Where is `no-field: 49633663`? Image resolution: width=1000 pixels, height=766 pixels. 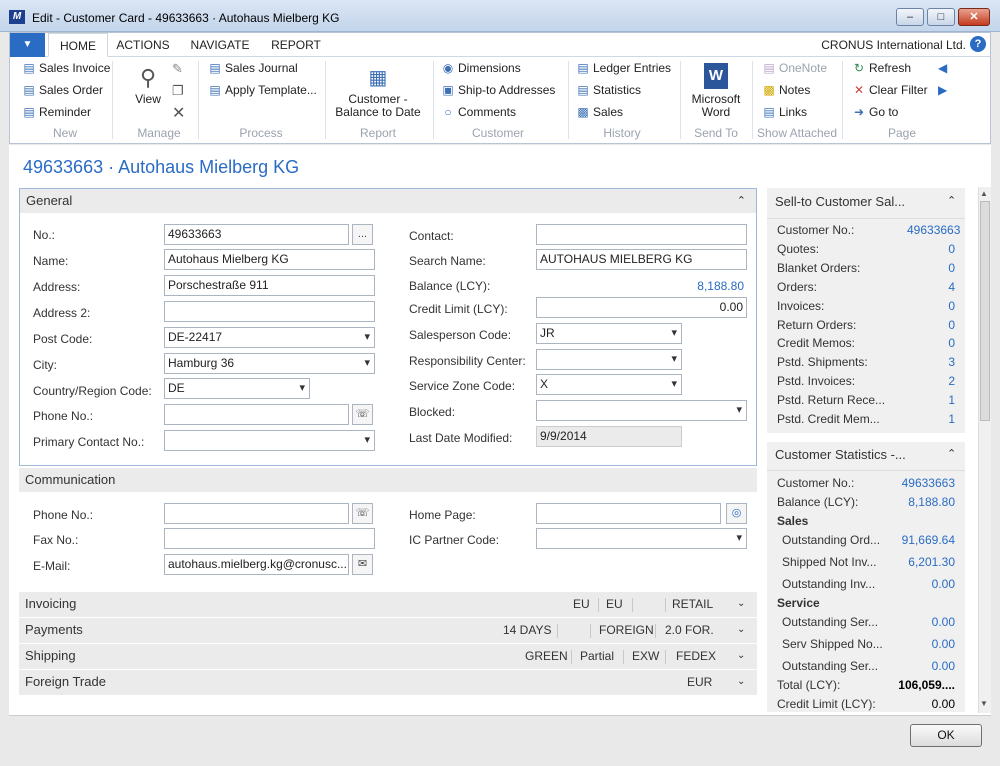 no-field: 49633663 is located at coordinates (256, 234).